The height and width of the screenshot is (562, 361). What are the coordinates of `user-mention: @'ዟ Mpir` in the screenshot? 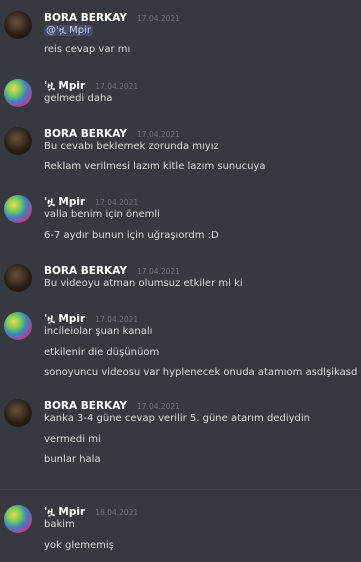 It's located at (68, 30).